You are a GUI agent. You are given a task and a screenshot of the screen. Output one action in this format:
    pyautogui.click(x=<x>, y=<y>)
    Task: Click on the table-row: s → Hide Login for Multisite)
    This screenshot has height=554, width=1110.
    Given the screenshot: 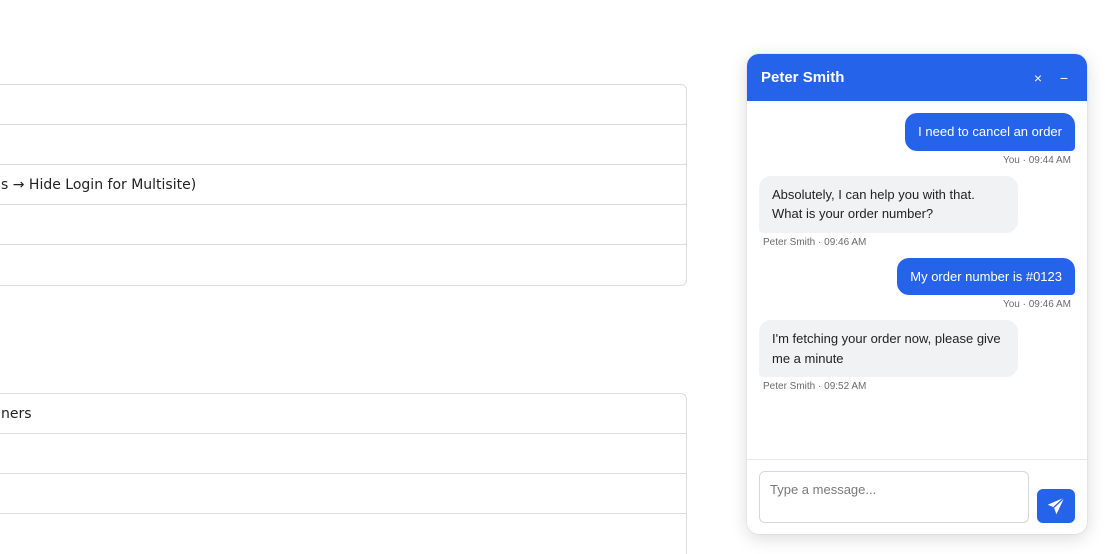 What is the action you would take?
    pyautogui.click(x=343, y=185)
    